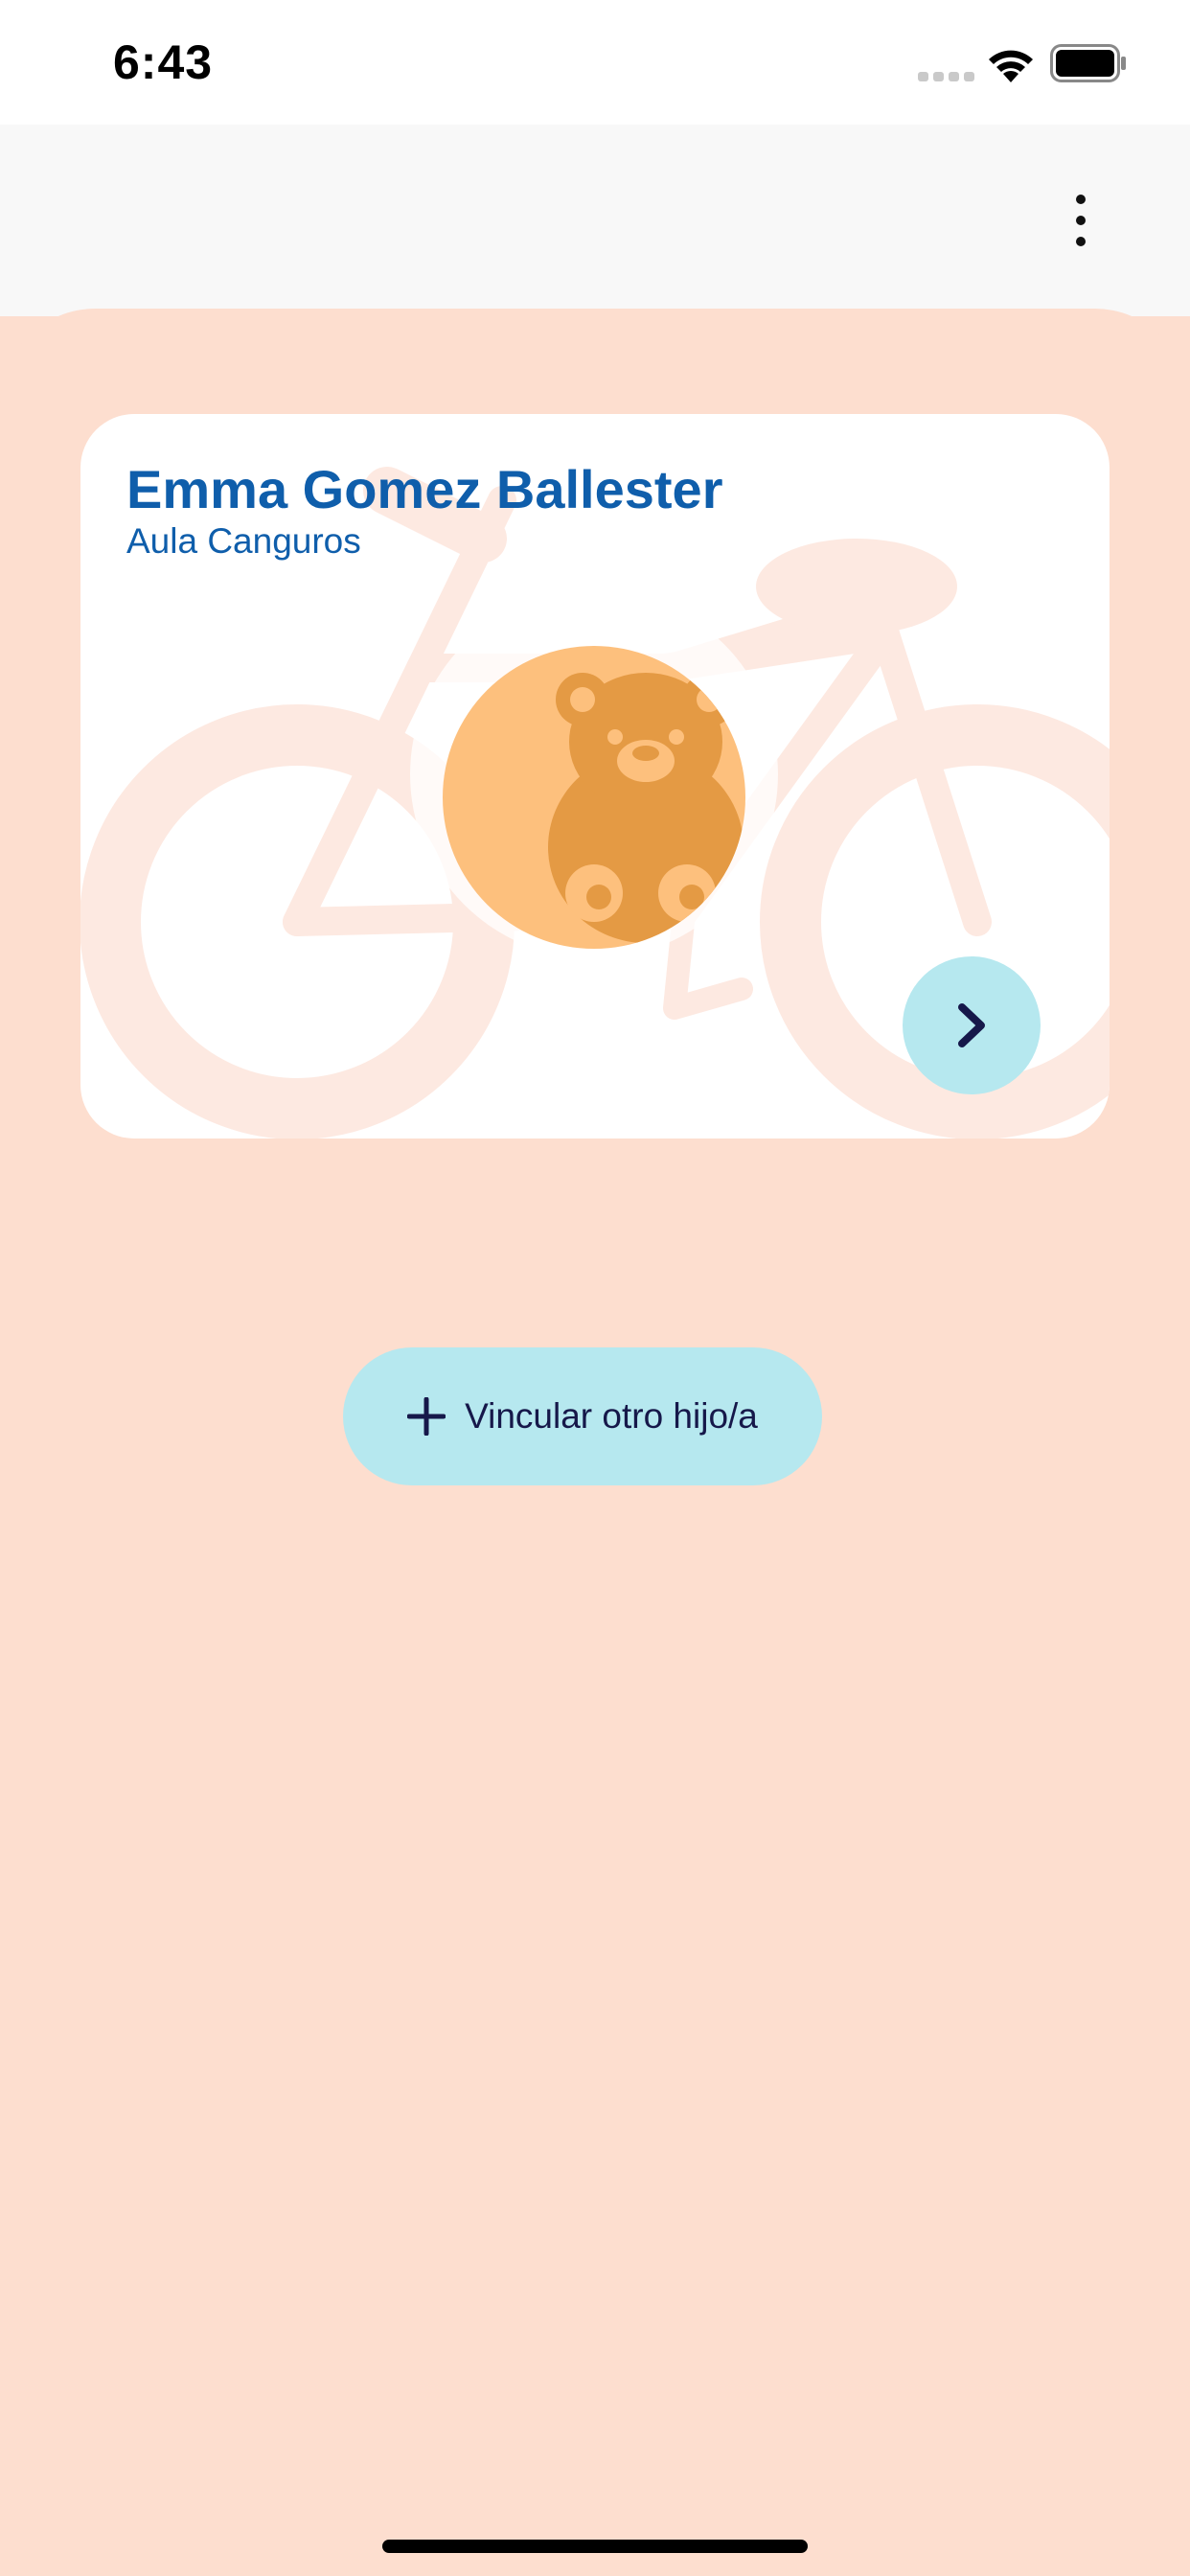 Image resolution: width=1190 pixels, height=2576 pixels. I want to click on more-options-button, so click(1081, 220).